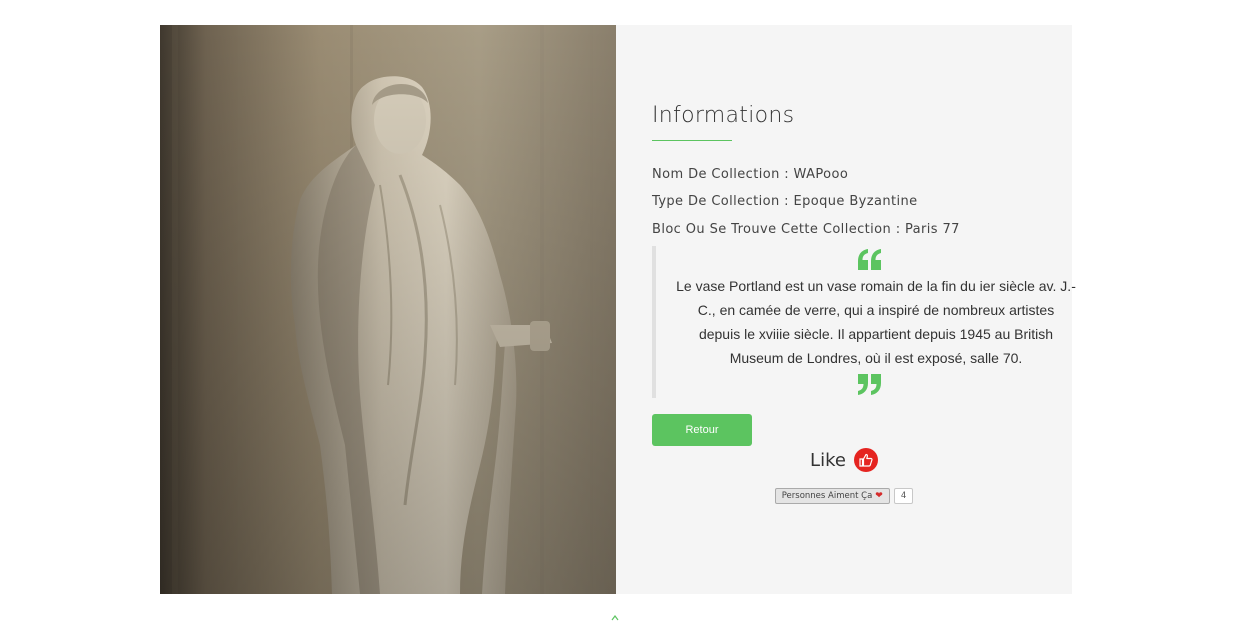 The image size is (1235, 621). I want to click on people-like-label: Personnes Aiment Ça, so click(827, 496).